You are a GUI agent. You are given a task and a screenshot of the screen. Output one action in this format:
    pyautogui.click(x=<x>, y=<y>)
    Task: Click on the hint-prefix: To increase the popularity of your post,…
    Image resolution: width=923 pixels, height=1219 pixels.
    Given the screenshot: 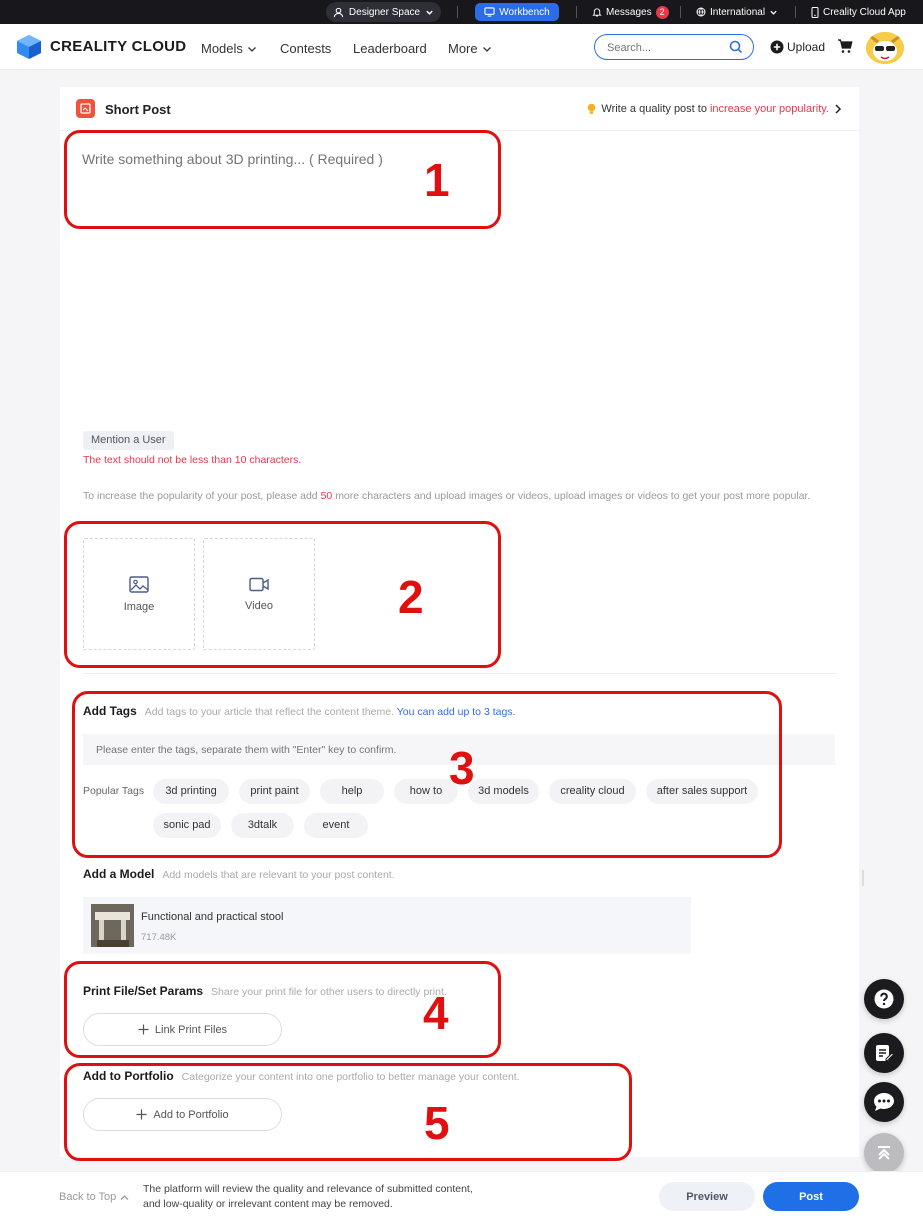 What is the action you would take?
    pyautogui.click(x=200, y=496)
    